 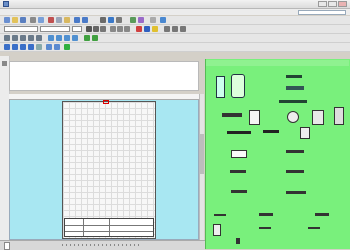 What do you see at coordinates (104, 76) in the screenshot?
I see `header-panel` at bounding box center [104, 76].